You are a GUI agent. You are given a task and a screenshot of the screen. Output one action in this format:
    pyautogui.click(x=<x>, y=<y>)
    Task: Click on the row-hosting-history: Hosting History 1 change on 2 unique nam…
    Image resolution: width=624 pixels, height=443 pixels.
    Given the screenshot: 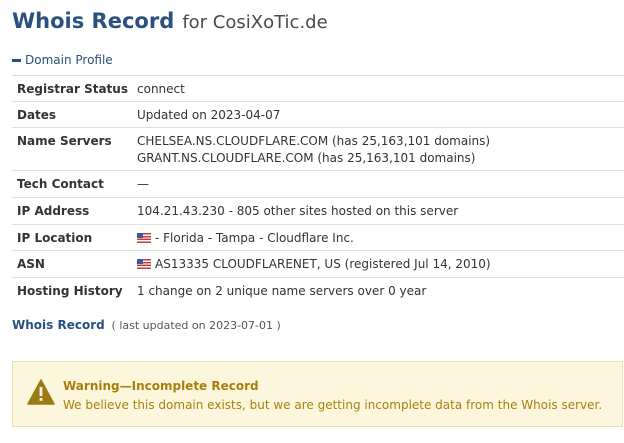 What is the action you would take?
    pyautogui.click(x=318, y=291)
    